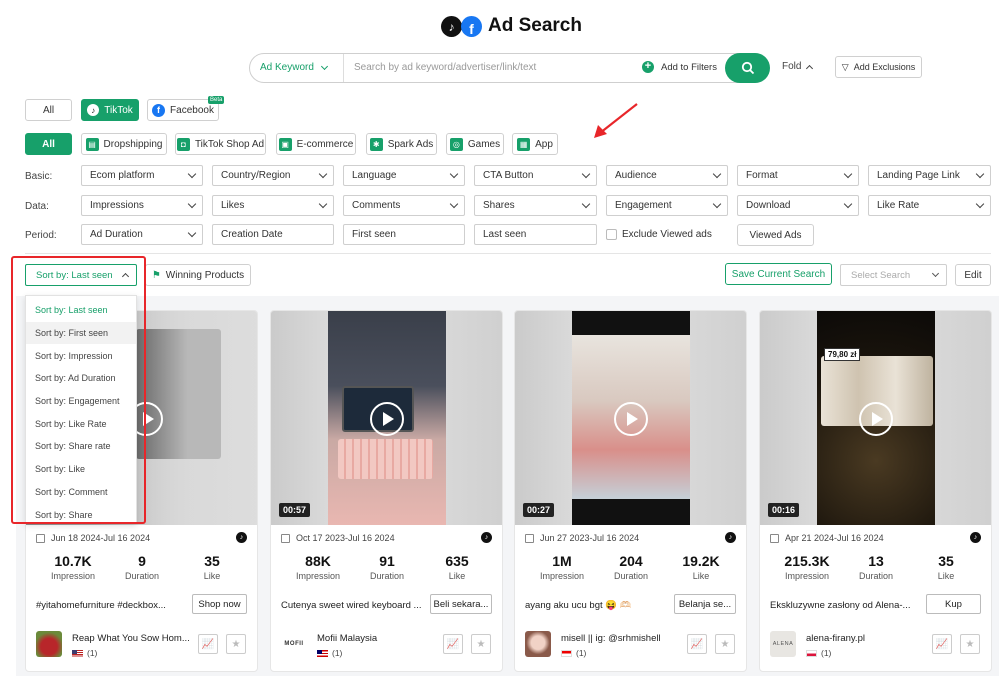  Describe the element at coordinates (39, 176) in the screenshot. I see `basic-label: Basic:` at that location.